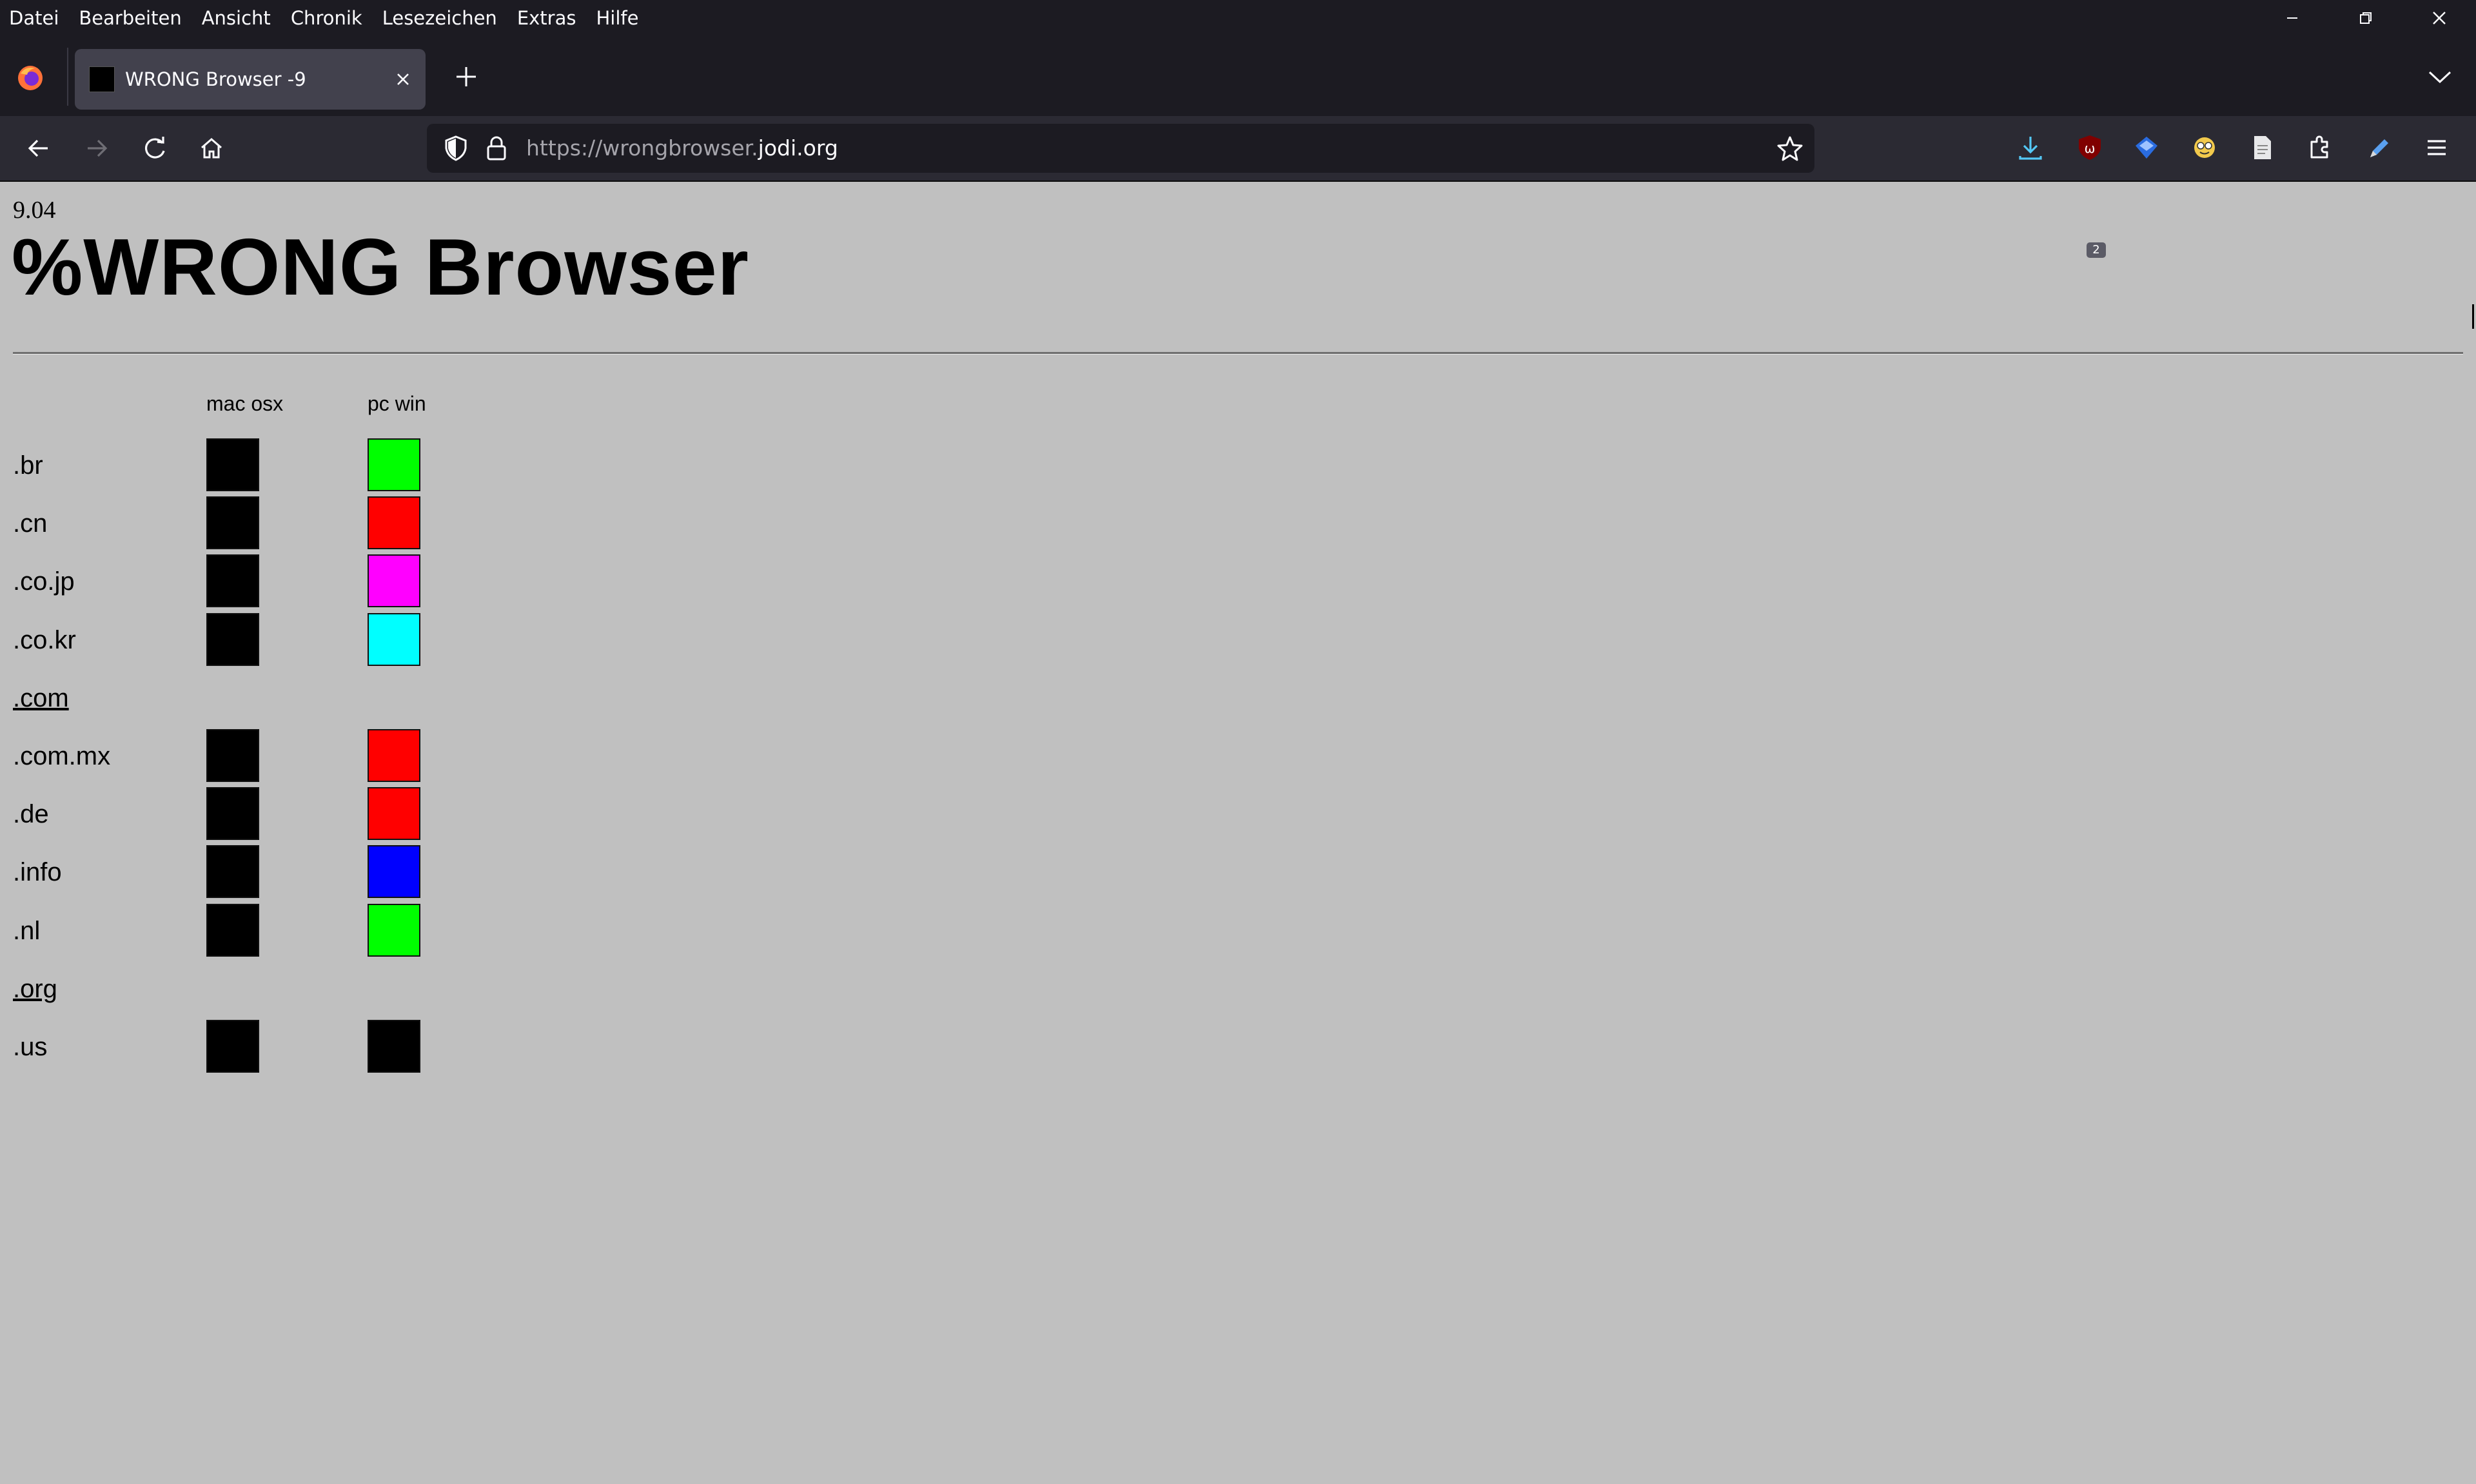  What do you see at coordinates (1790, 148) in the screenshot?
I see `bookmark-star-icon` at bounding box center [1790, 148].